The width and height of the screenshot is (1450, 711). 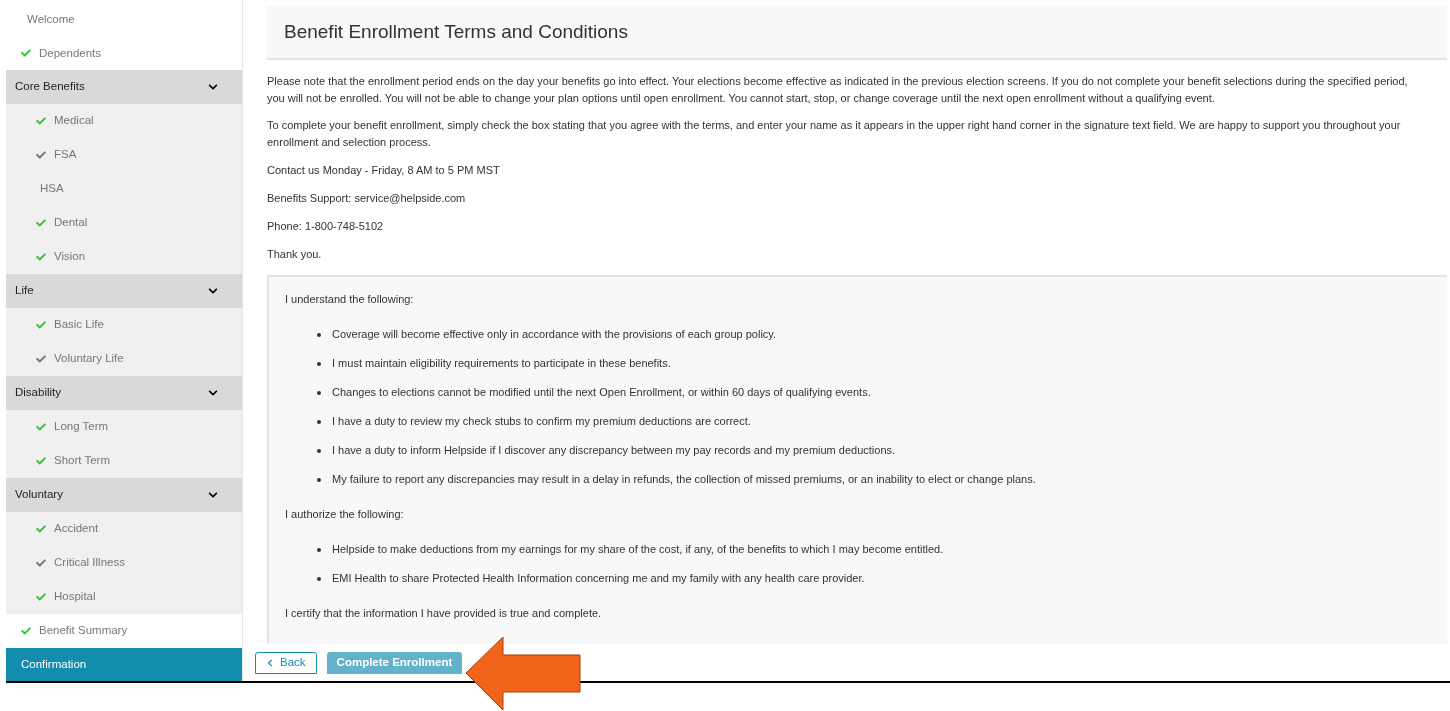 I want to click on sidebar-item: Hospital, so click(x=124, y=597).